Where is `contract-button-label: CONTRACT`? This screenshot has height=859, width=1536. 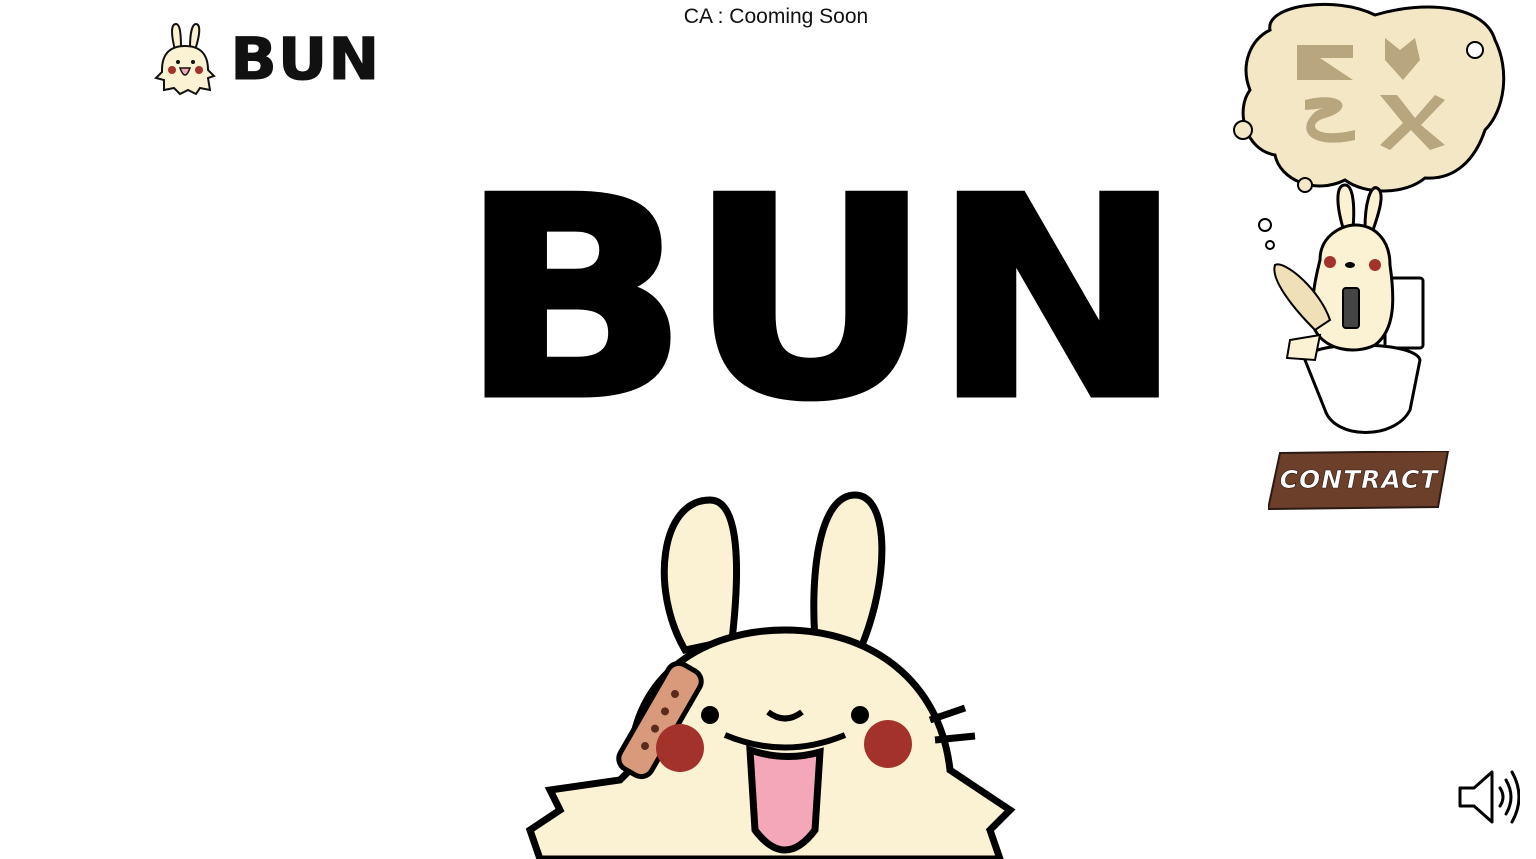
contract-button-label: CONTRACT is located at coordinates (1359, 480).